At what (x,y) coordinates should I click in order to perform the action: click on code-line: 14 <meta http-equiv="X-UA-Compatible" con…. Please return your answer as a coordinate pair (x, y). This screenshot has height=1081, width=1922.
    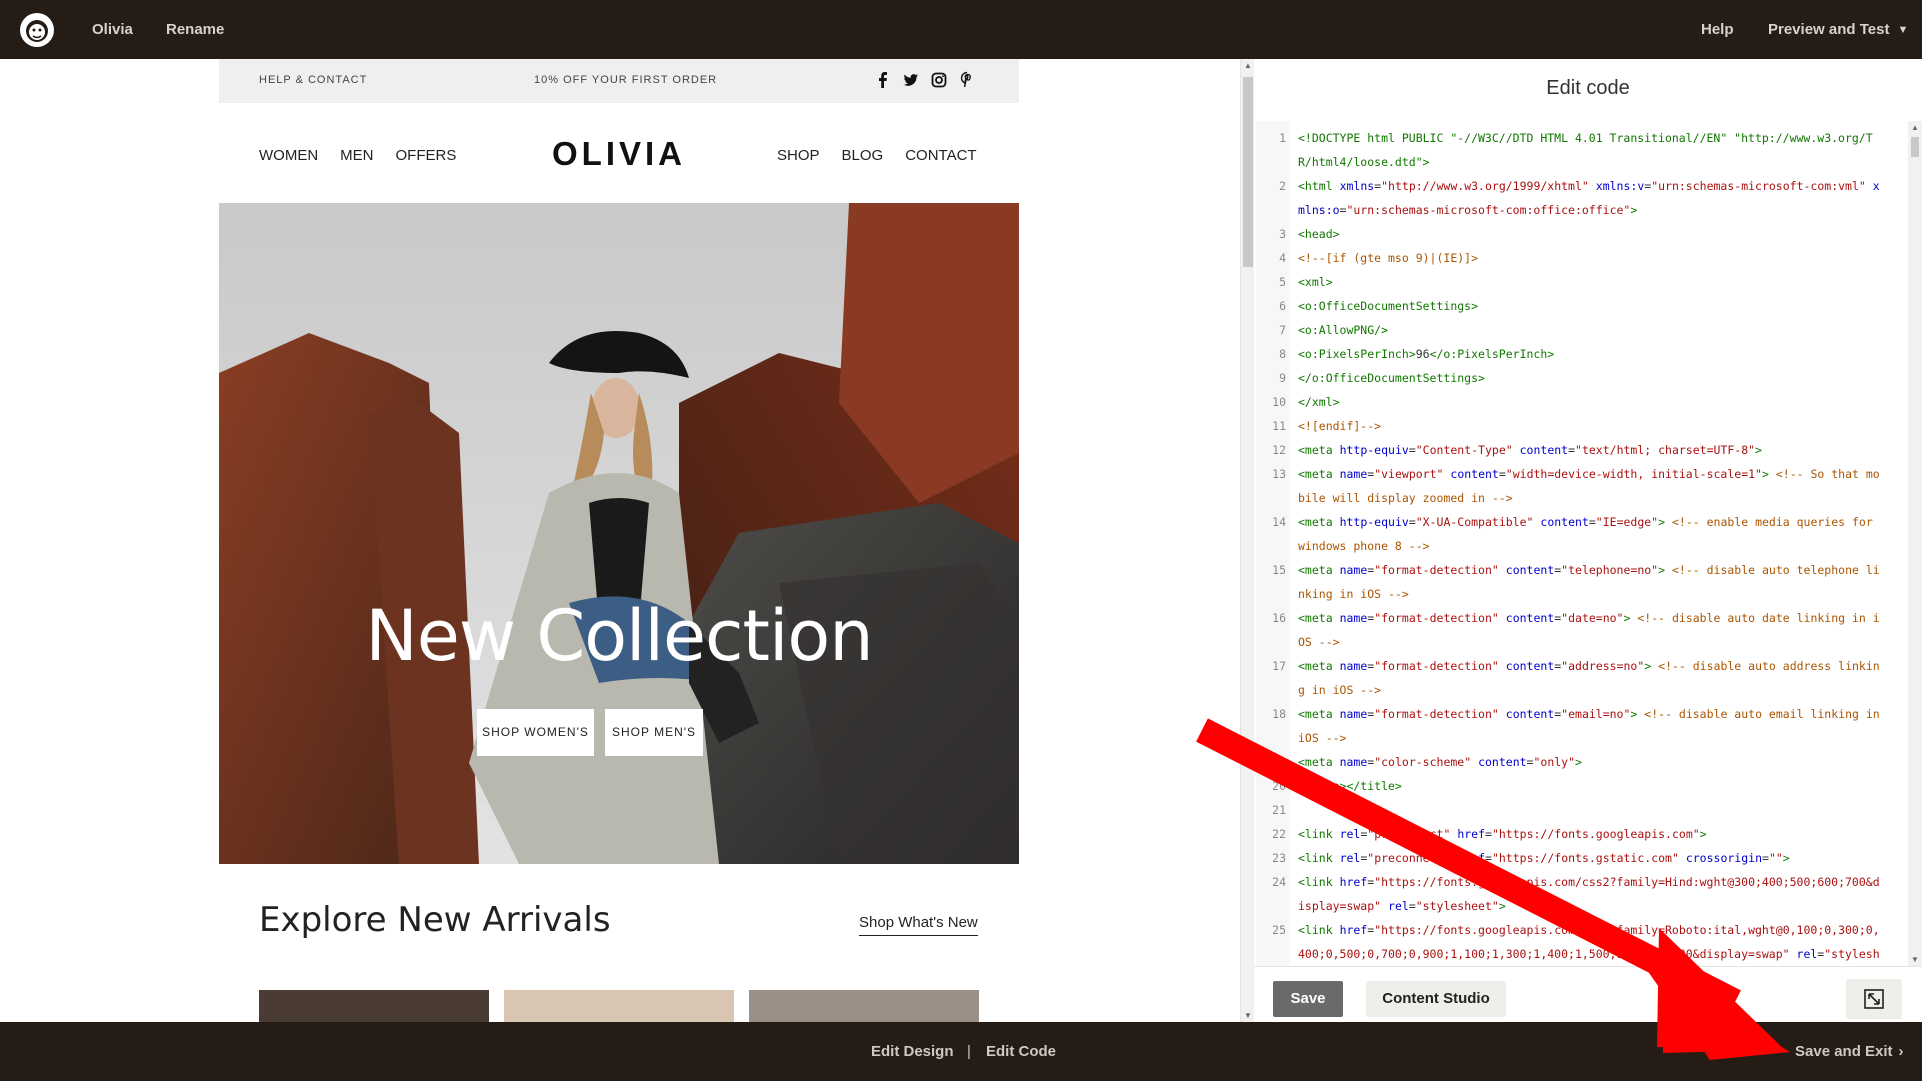
    Looking at the image, I should click on (1582, 522).